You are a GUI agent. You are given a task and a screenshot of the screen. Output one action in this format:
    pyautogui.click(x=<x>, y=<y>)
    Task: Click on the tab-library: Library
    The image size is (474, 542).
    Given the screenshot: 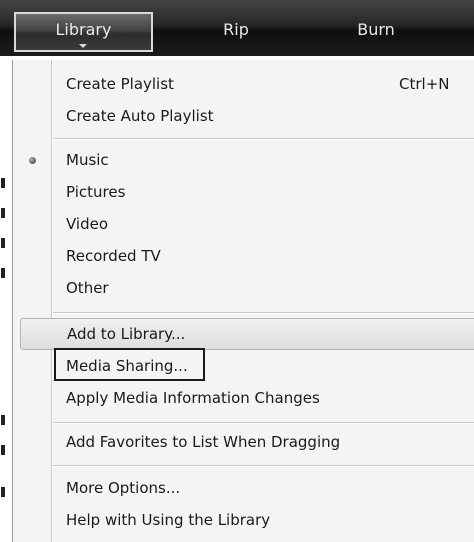 What is the action you would take?
    pyautogui.click(x=83, y=32)
    